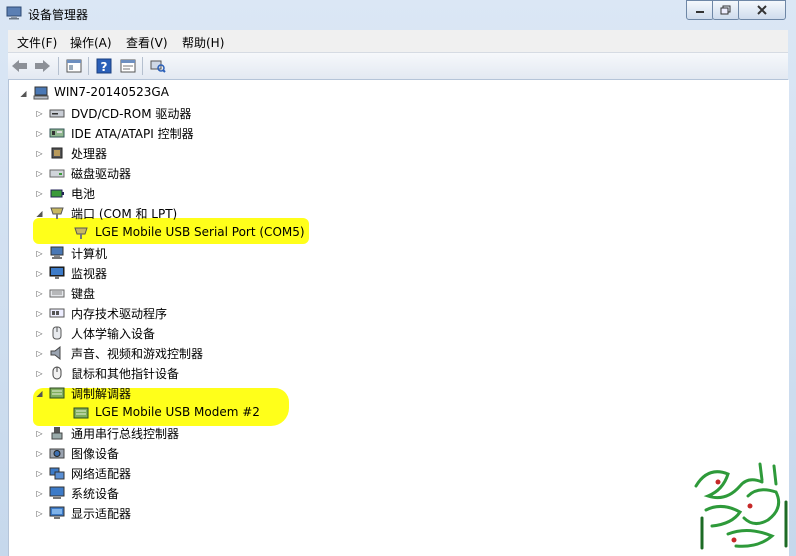 The width and height of the screenshot is (796, 556). I want to click on device-manager-icon, so click(14, 13).